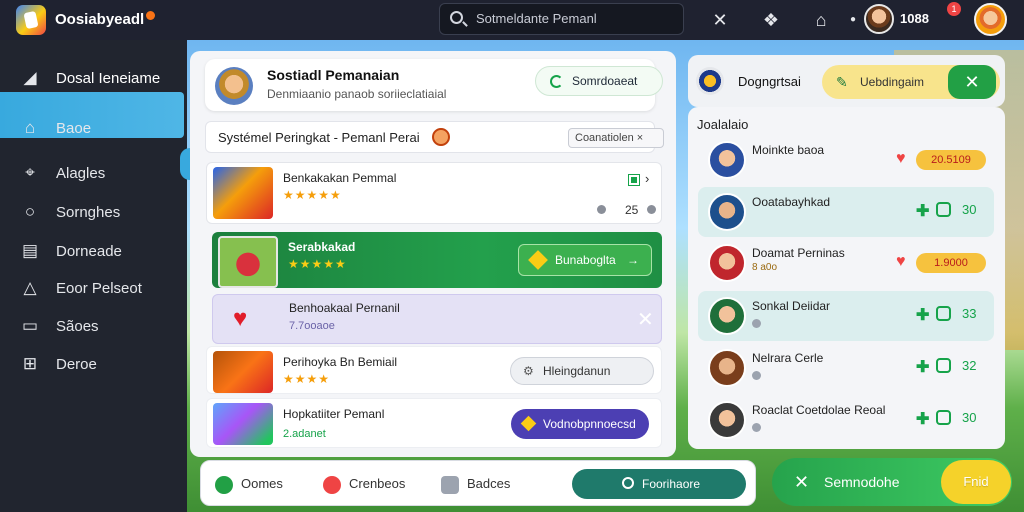 This screenshot has width=1024, height=512. I want to click on nav-item-oomes: Oomes, so click(249, 484).